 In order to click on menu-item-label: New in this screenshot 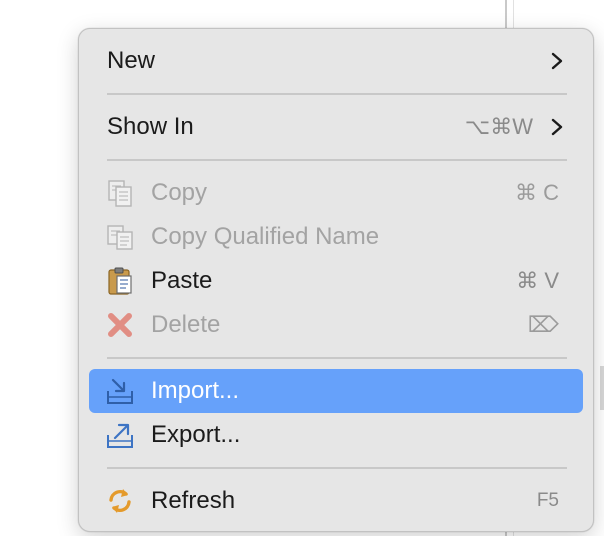, I will do `click(131, 60)`.